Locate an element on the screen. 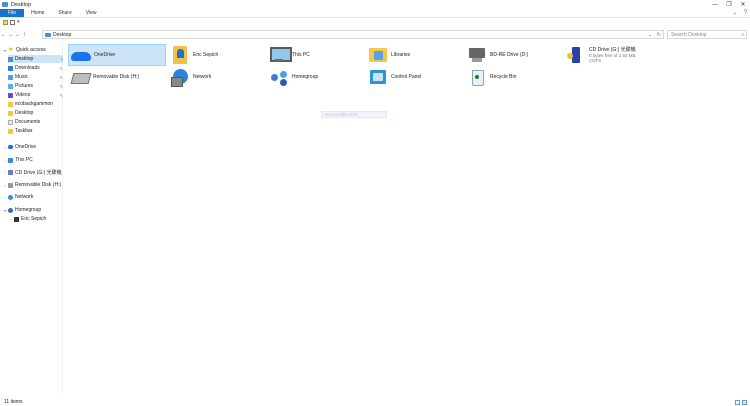  nav-item-eric-sepich: › Eric Sepich is located at coordinates (35, 219).